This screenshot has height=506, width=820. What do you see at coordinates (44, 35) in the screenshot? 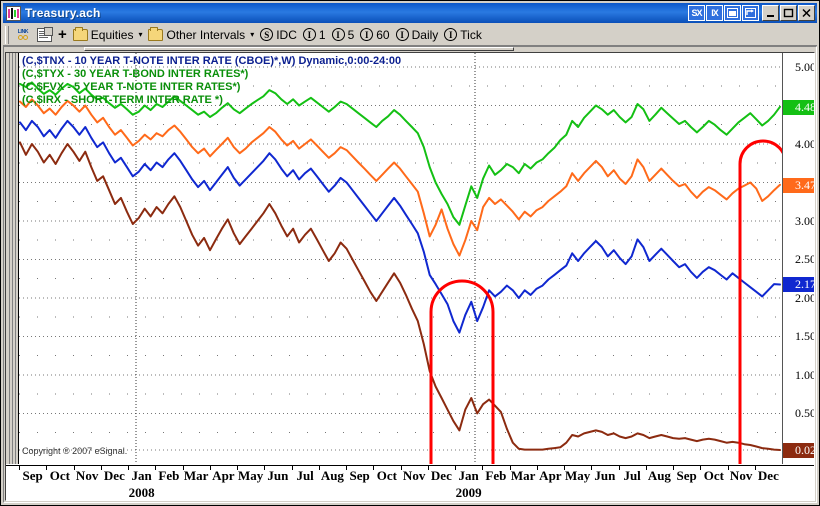
I see `properties-button` at bounding box center [44, 35].